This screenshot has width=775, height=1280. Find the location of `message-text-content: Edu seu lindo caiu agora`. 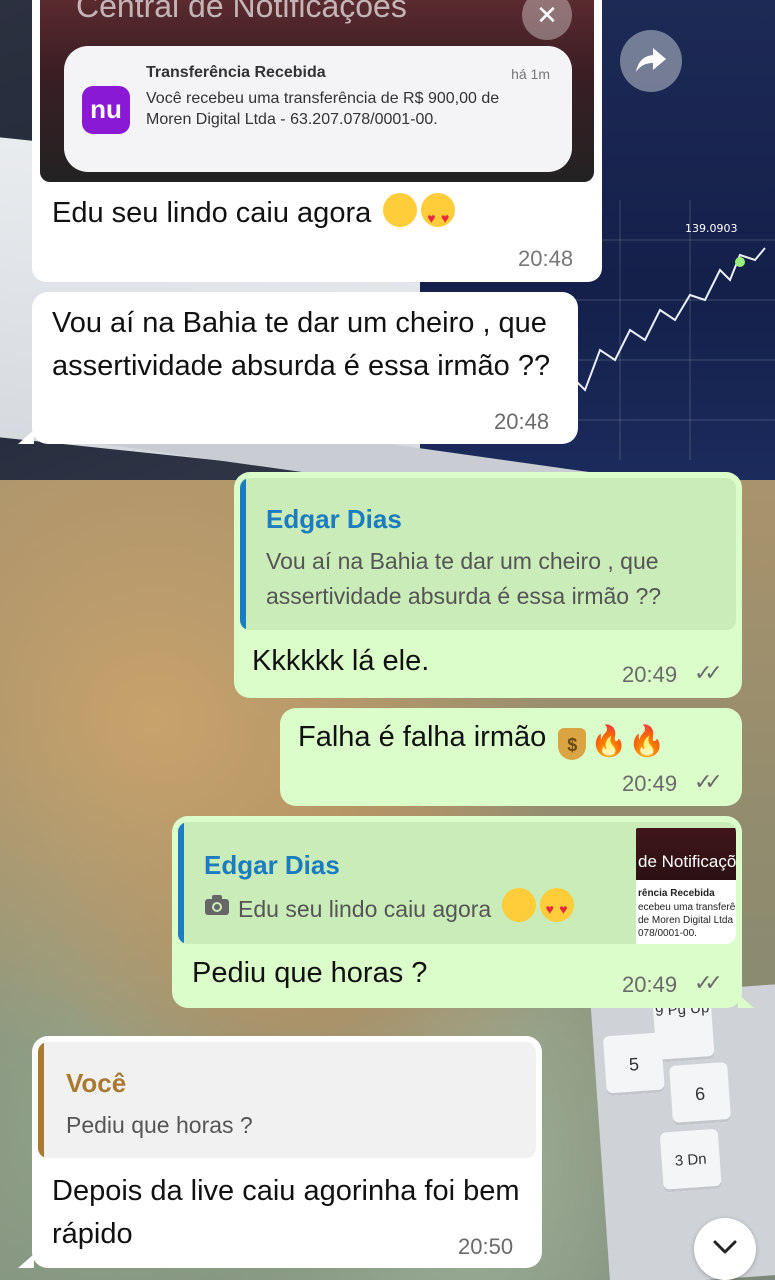

message-text-content: Edu seu lindo caiu agora is located at coordinates (212, 213).